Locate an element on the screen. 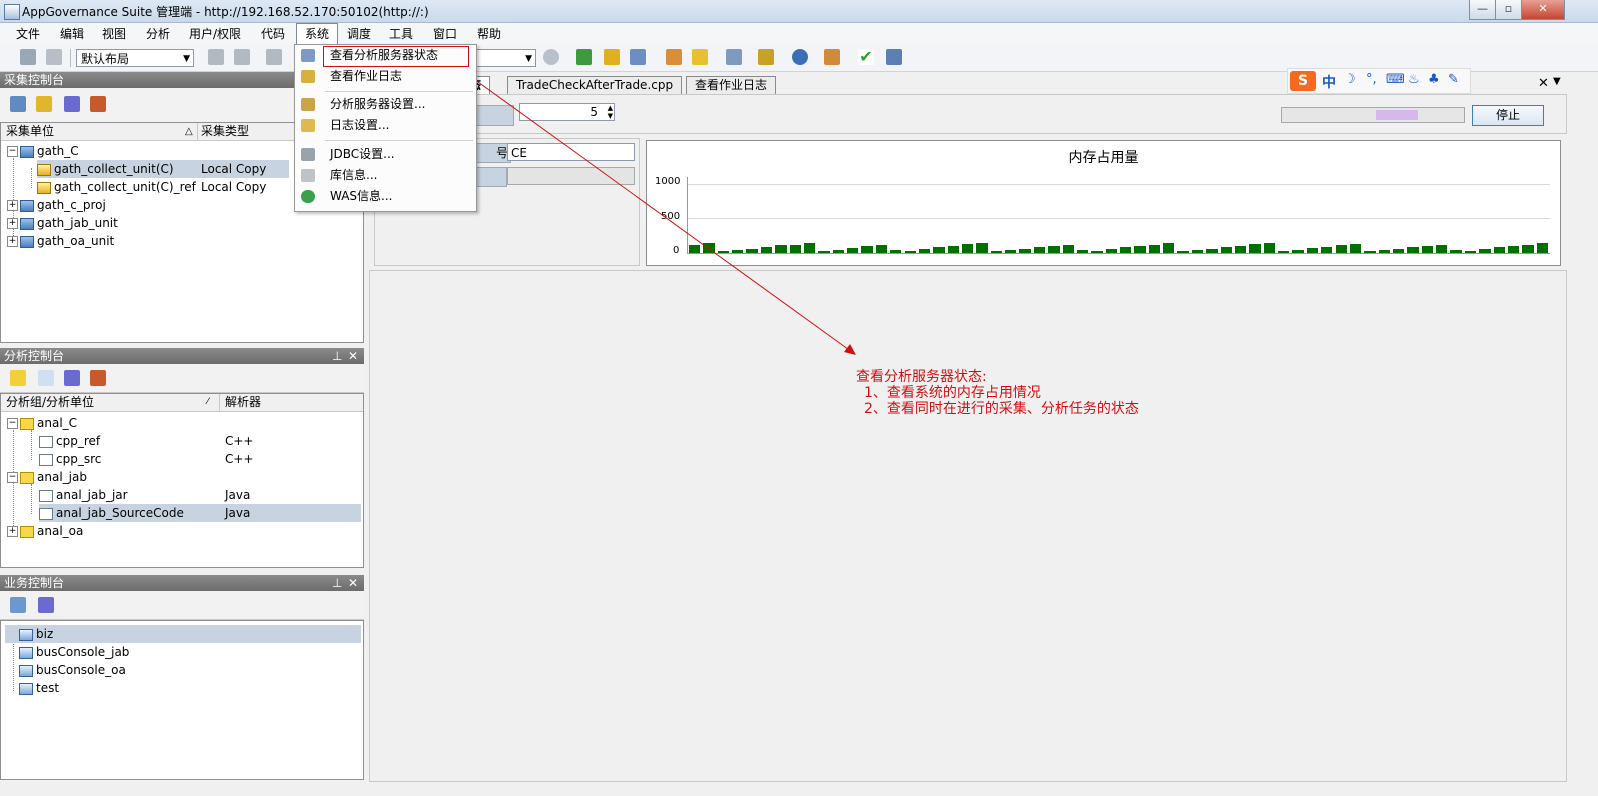  tree-row: biz is located at coordinates (183, 634).